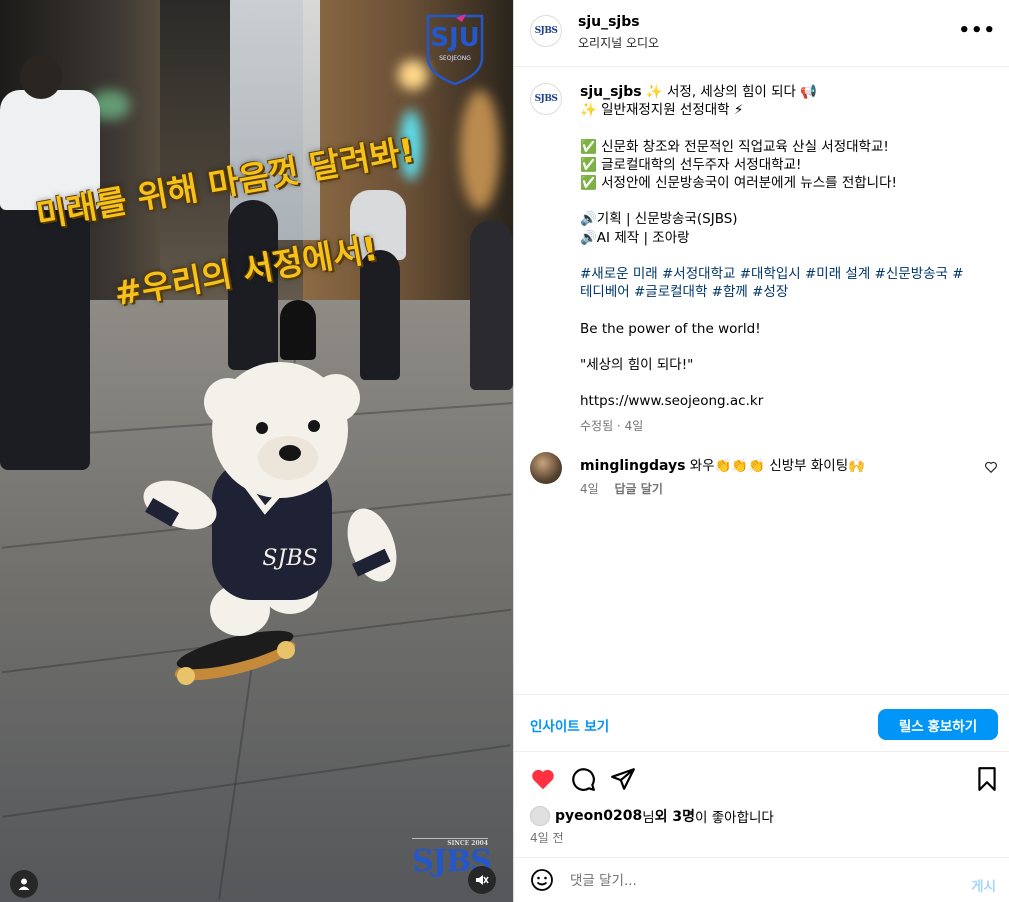 The width and height of the screenshot is (1009, 902). What do you see at coordinates (785, 401) in the screenshot?
I see `caption-url: https://www.seojeong.ac.kr` at bounding box center [785, 401].